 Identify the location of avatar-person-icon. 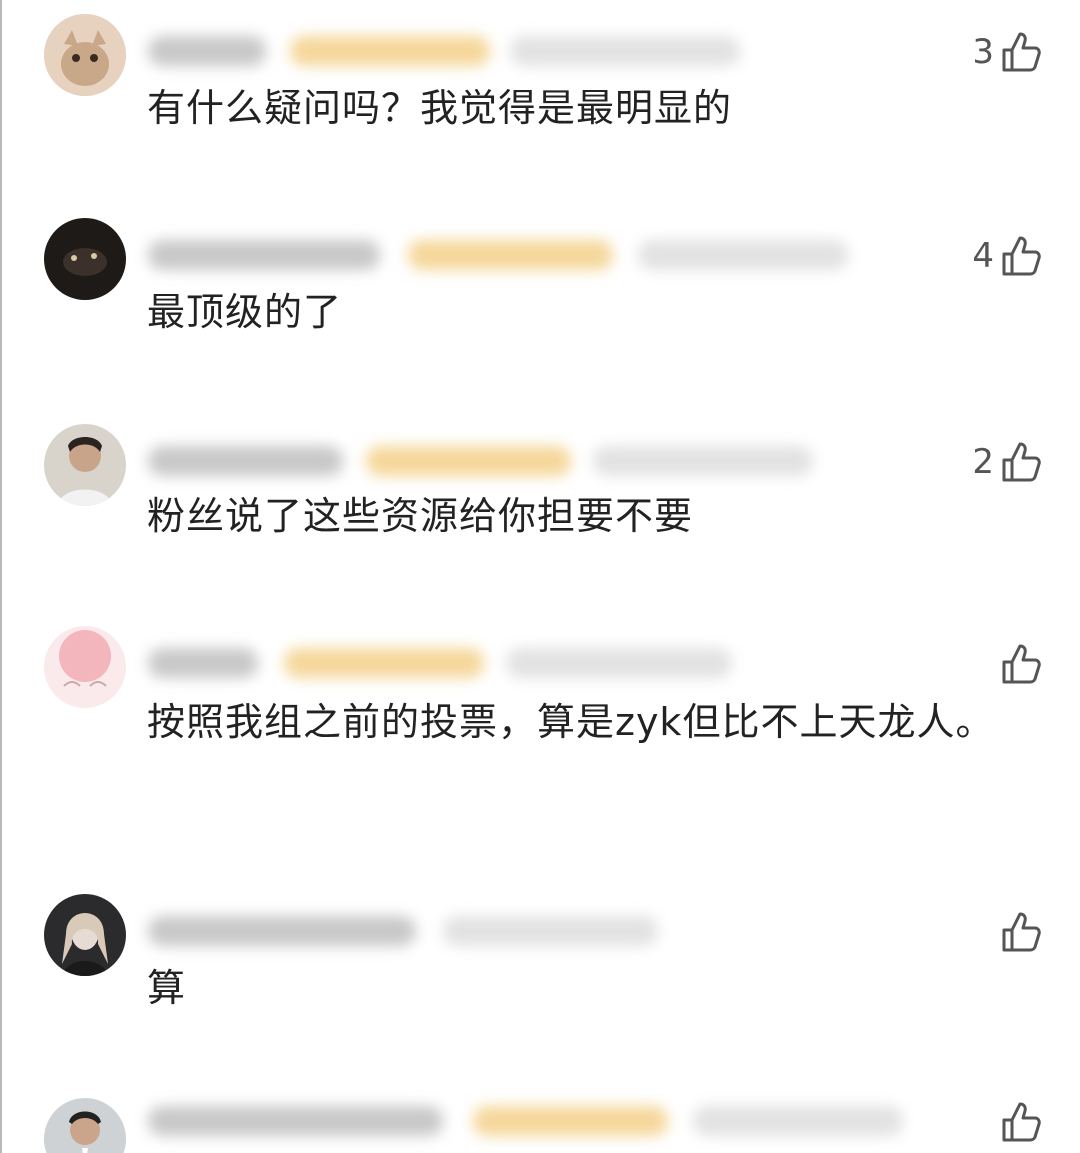
(85, 465).